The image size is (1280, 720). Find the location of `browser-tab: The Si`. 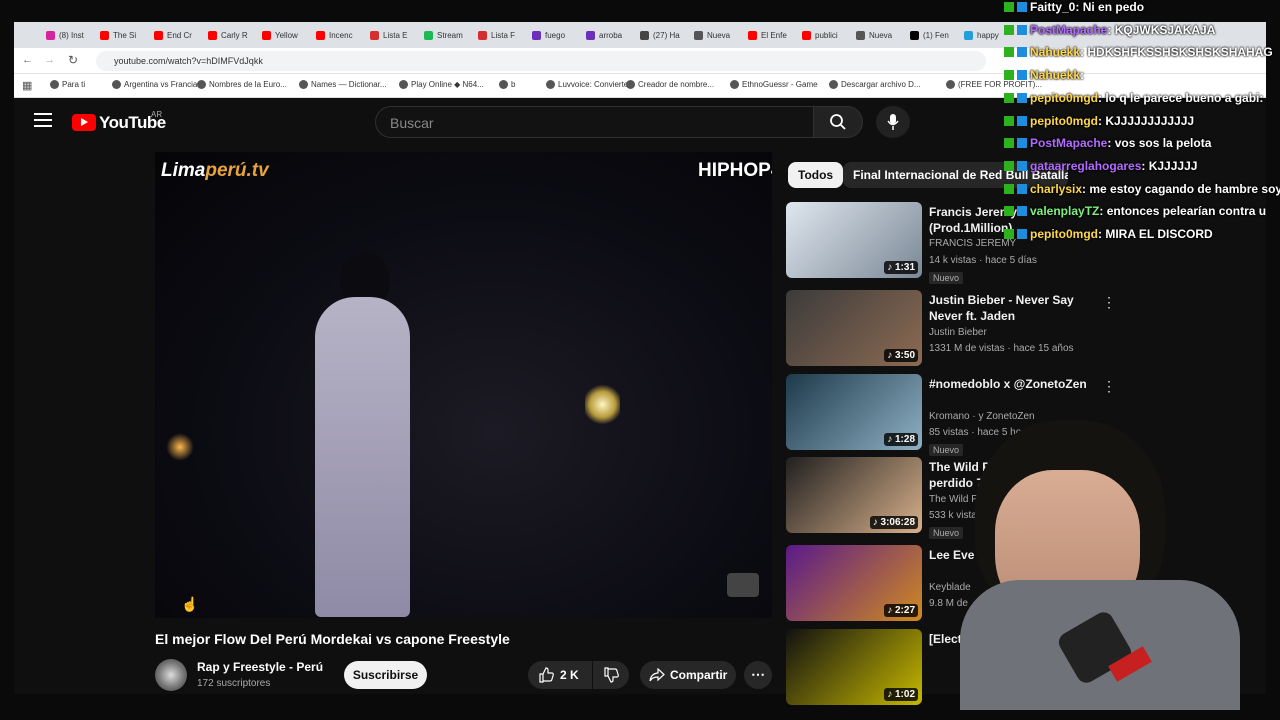

browser-tab: The Si is located at coordinates (121, 35).